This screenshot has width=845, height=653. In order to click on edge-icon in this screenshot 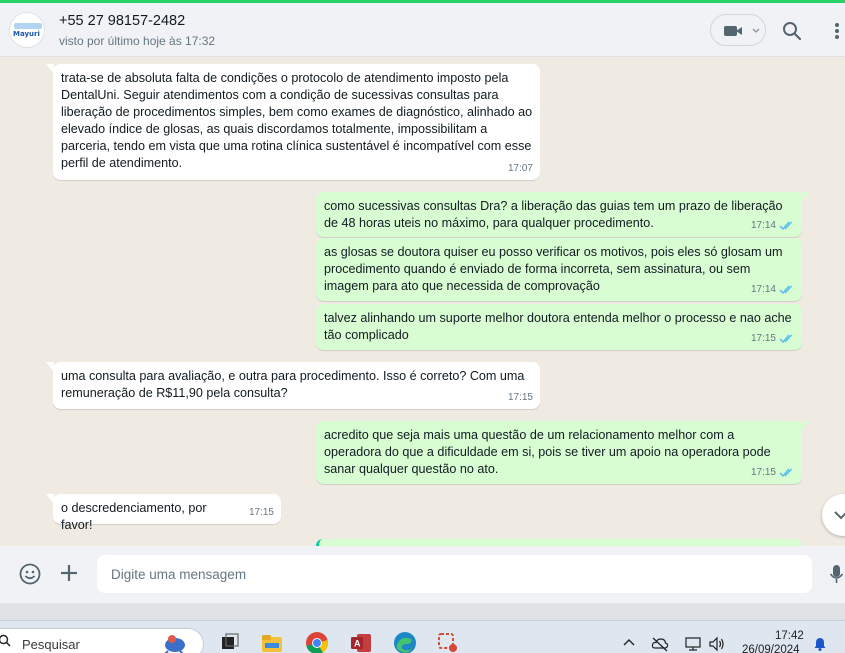, I will do `click(405, 642)`.